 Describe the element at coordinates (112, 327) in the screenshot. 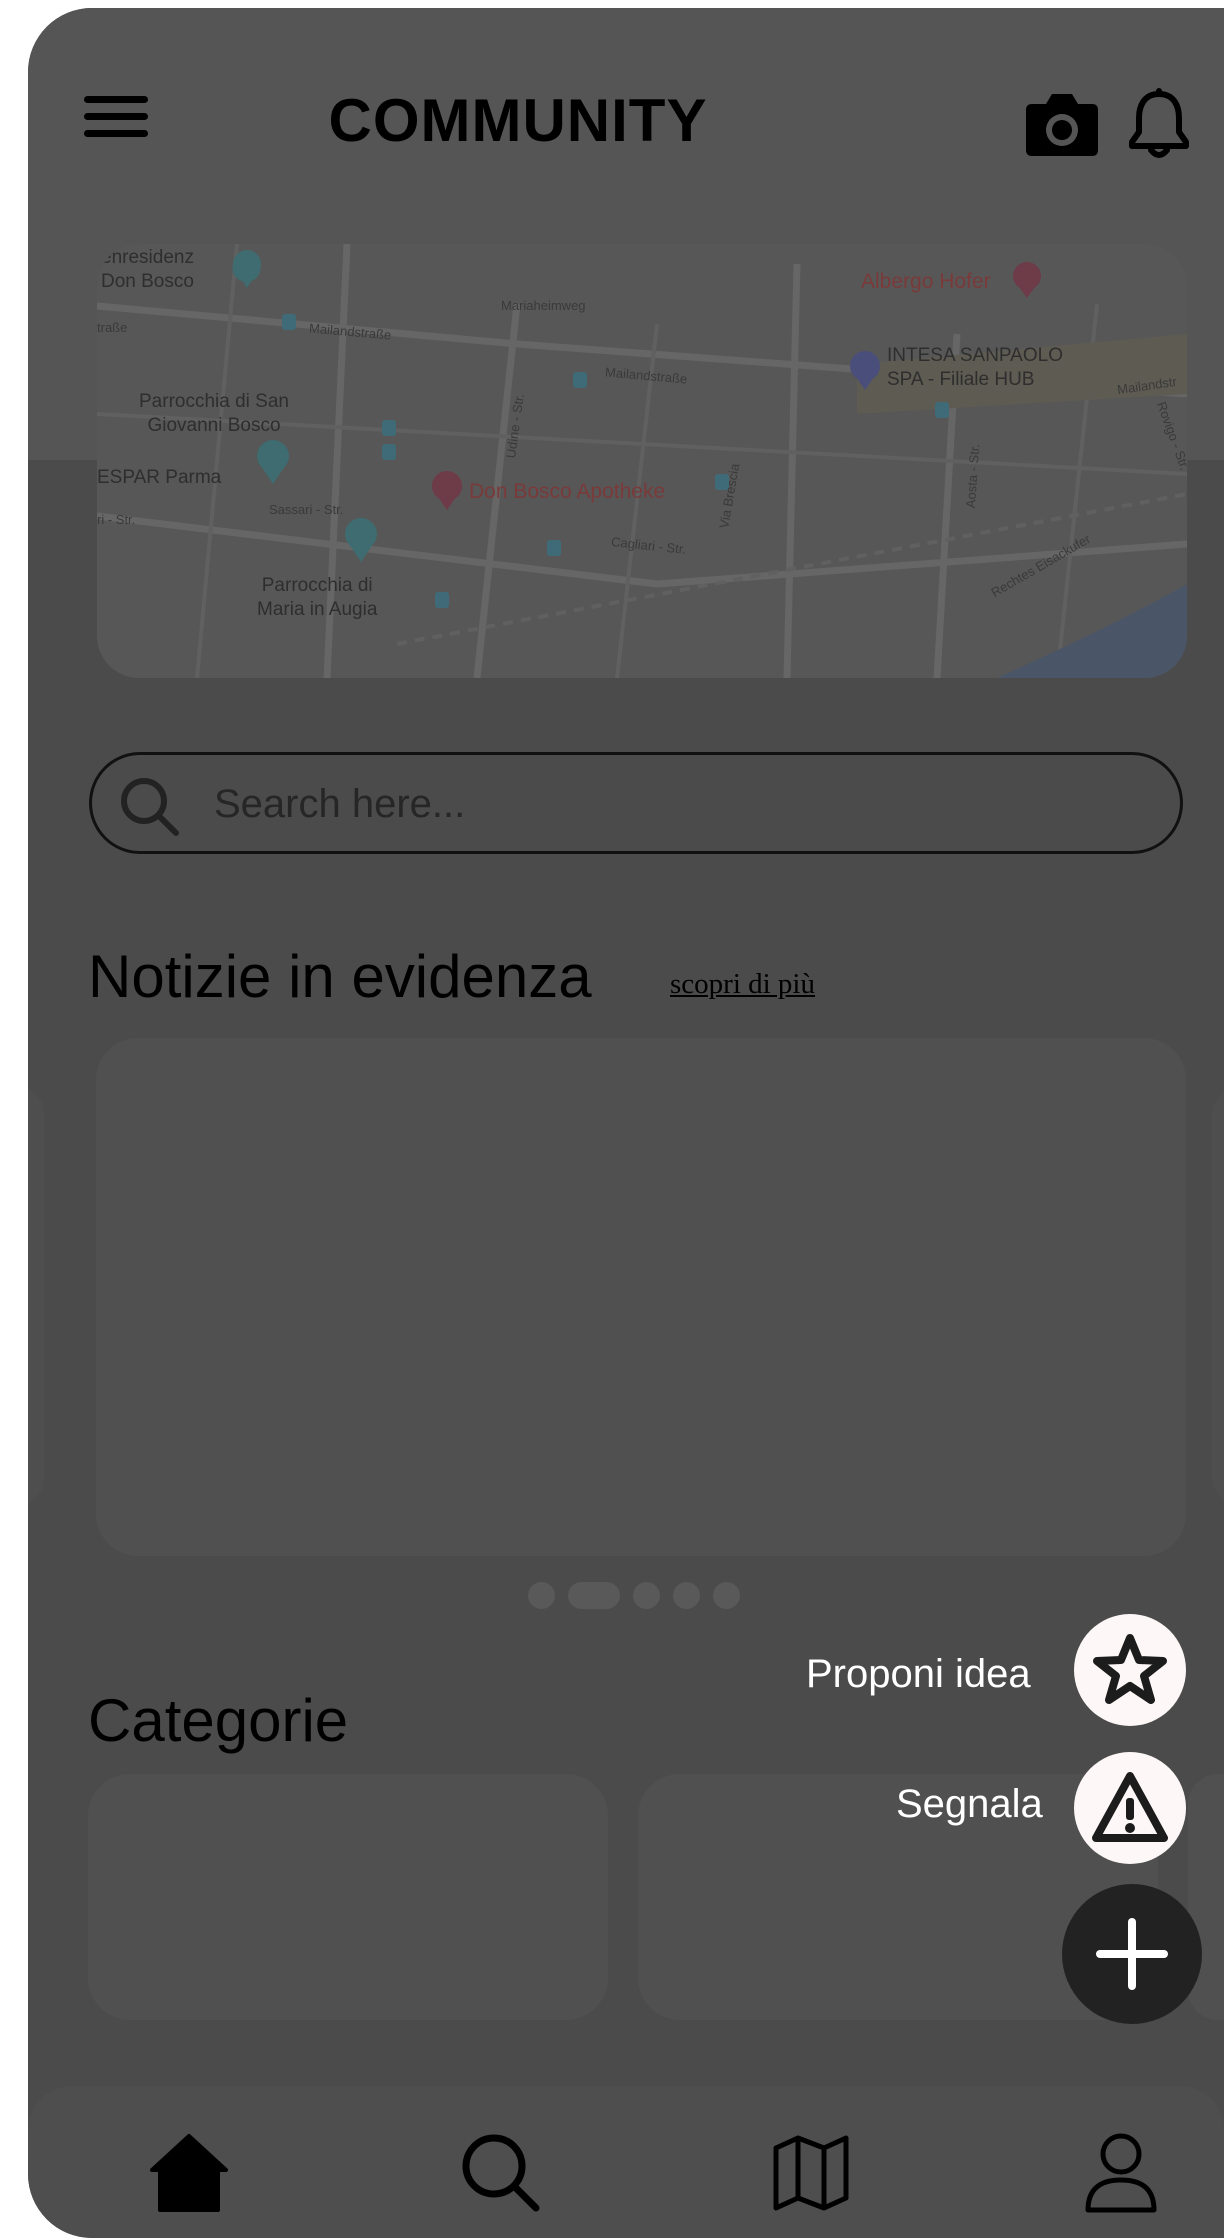

I see `map-label-street: traße` at that location.